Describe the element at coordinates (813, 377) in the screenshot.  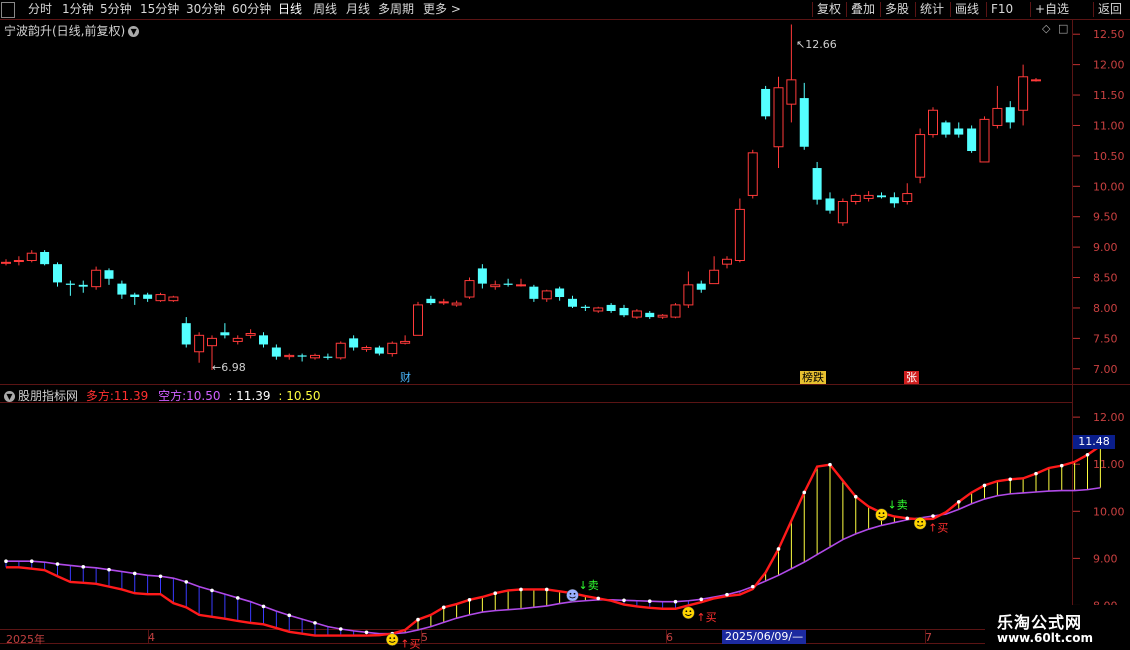
I see `tag-bangdie: 榜跌` at that location.